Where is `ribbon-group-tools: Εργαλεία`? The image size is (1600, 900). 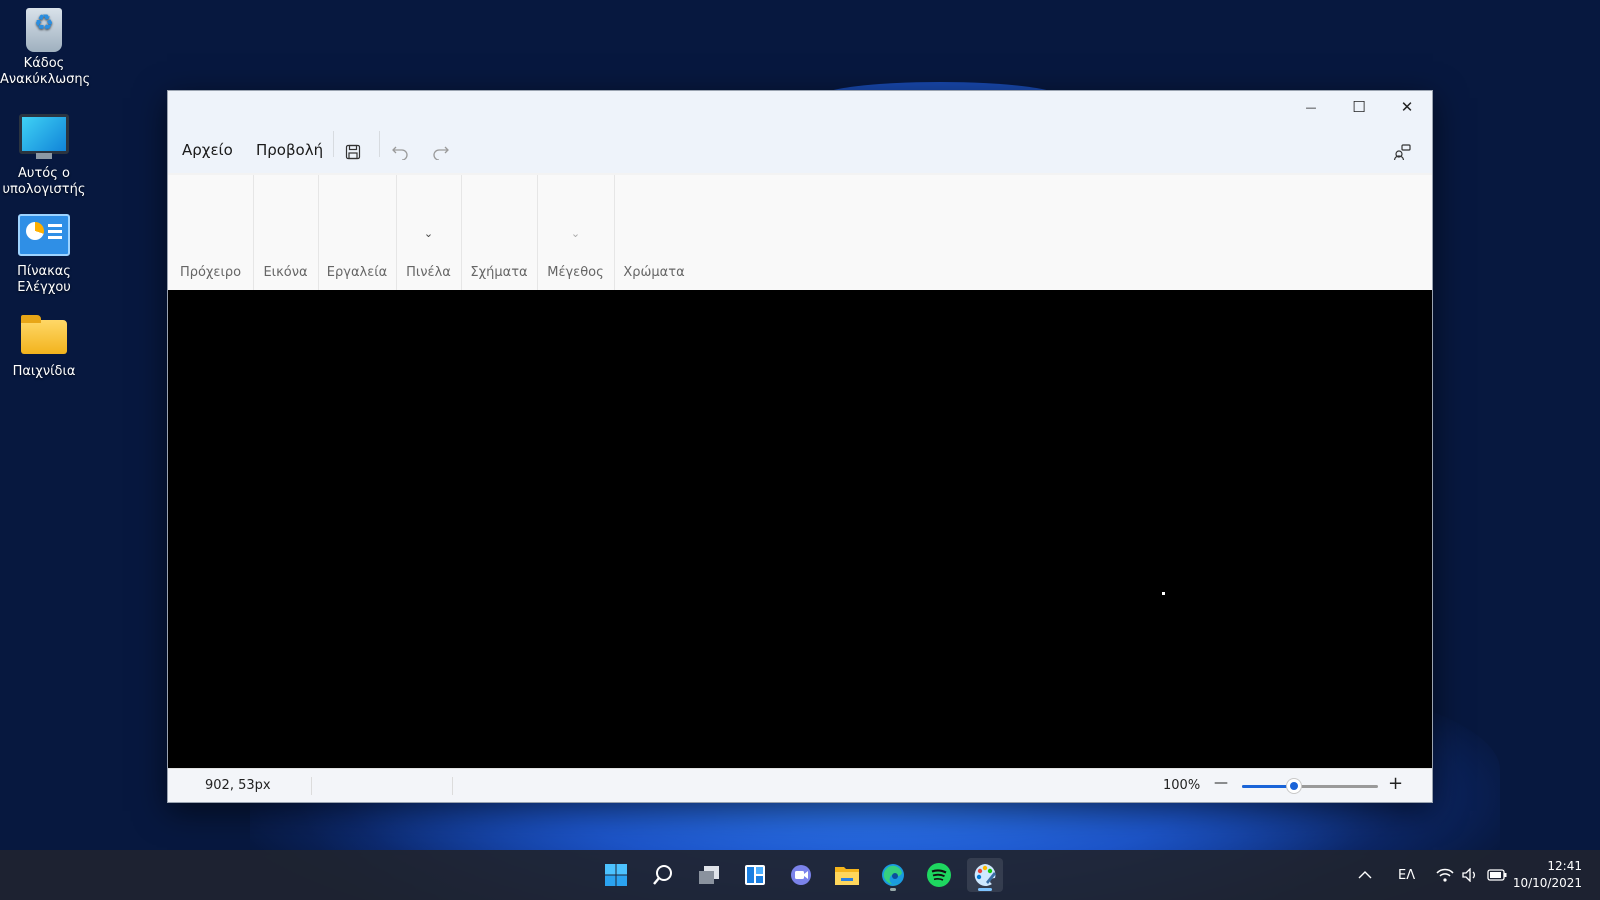
ribbon-group-tools: Εργαλεία is located at coordinates (357, 232).